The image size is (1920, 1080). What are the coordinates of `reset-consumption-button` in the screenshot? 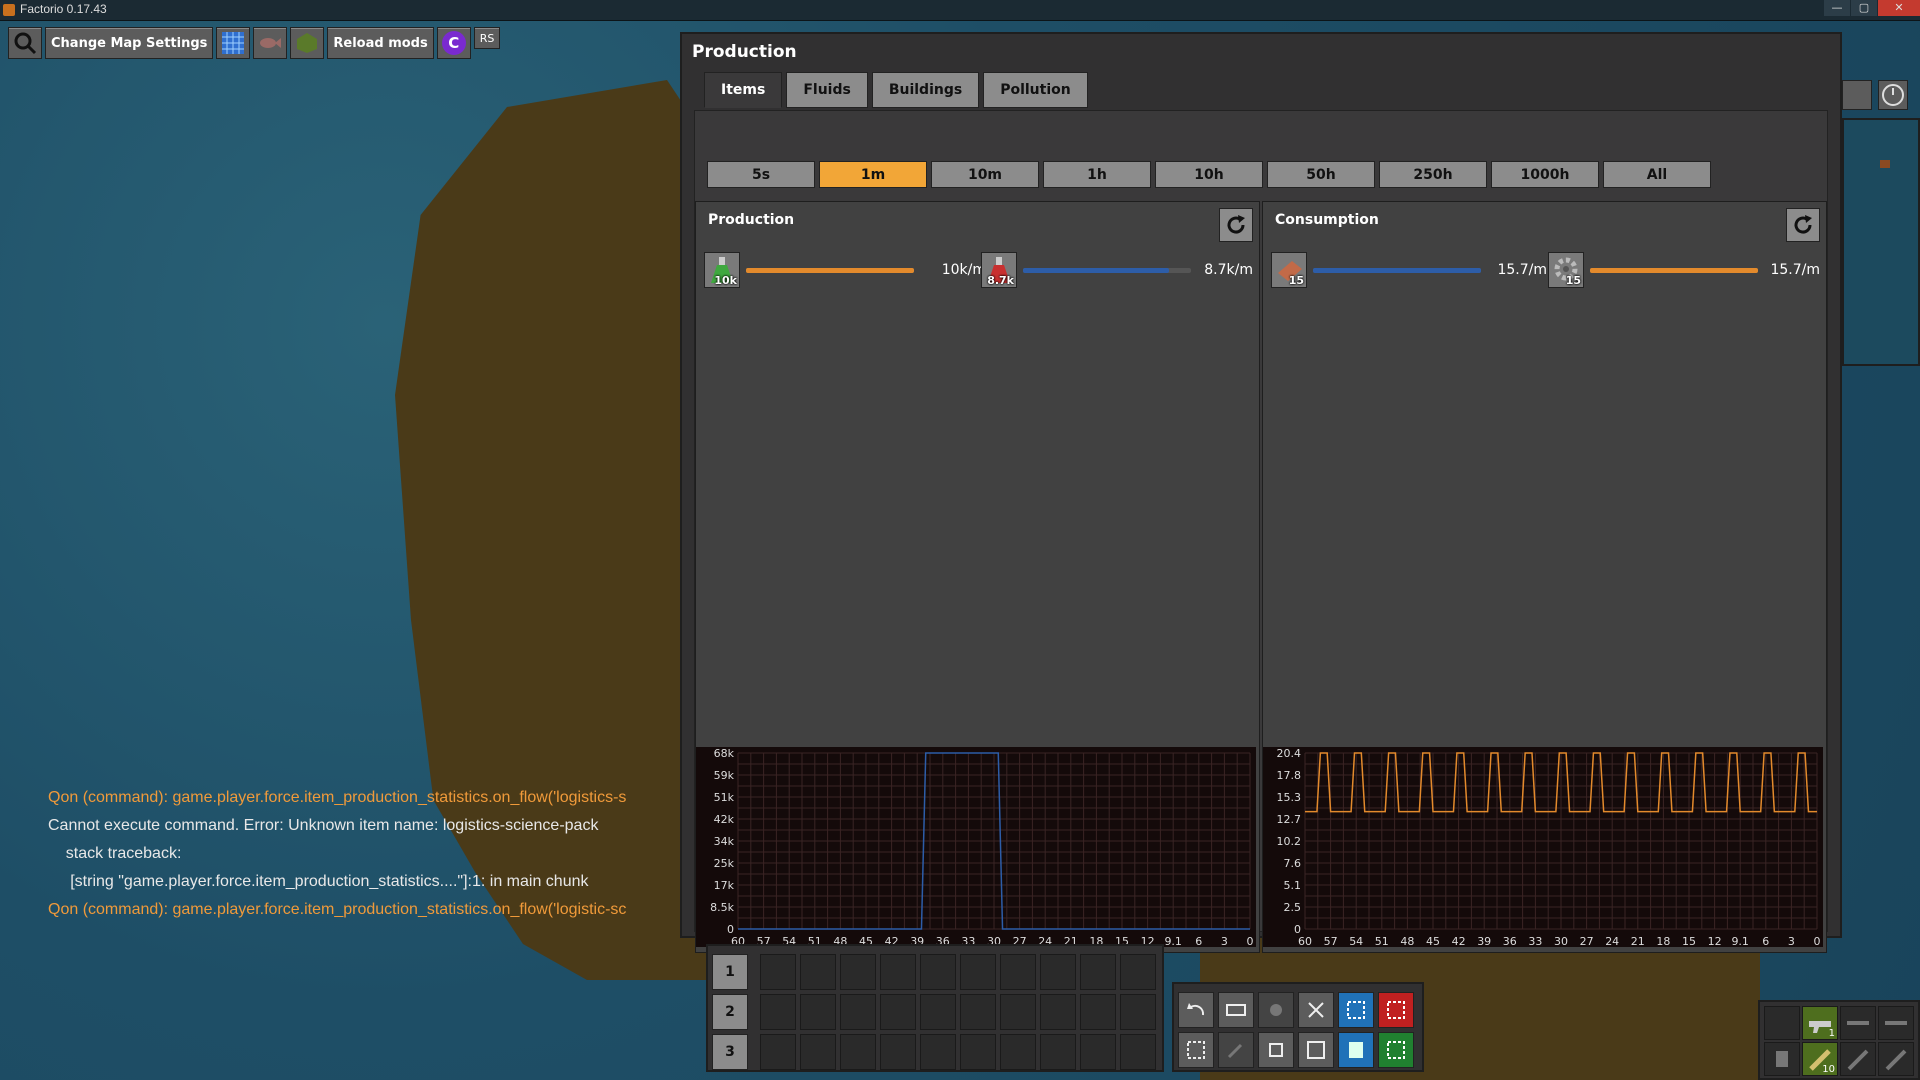 It's located at (1803, 225).